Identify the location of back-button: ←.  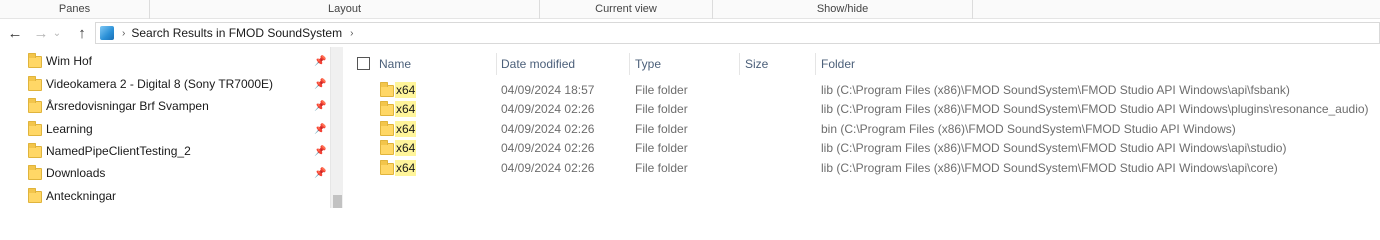
(15, 33).